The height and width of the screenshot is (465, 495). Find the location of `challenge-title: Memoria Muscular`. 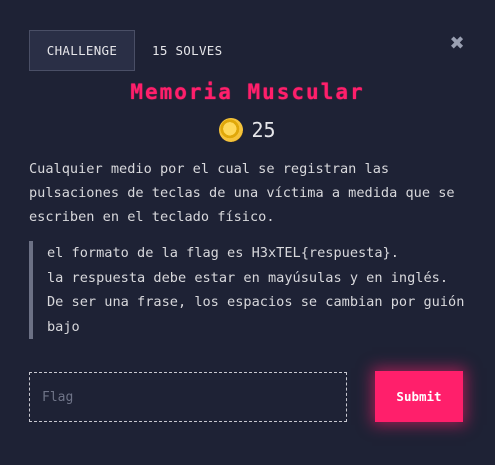

challenge-title: Memoria Muscular is located at coordinates (247, 92).